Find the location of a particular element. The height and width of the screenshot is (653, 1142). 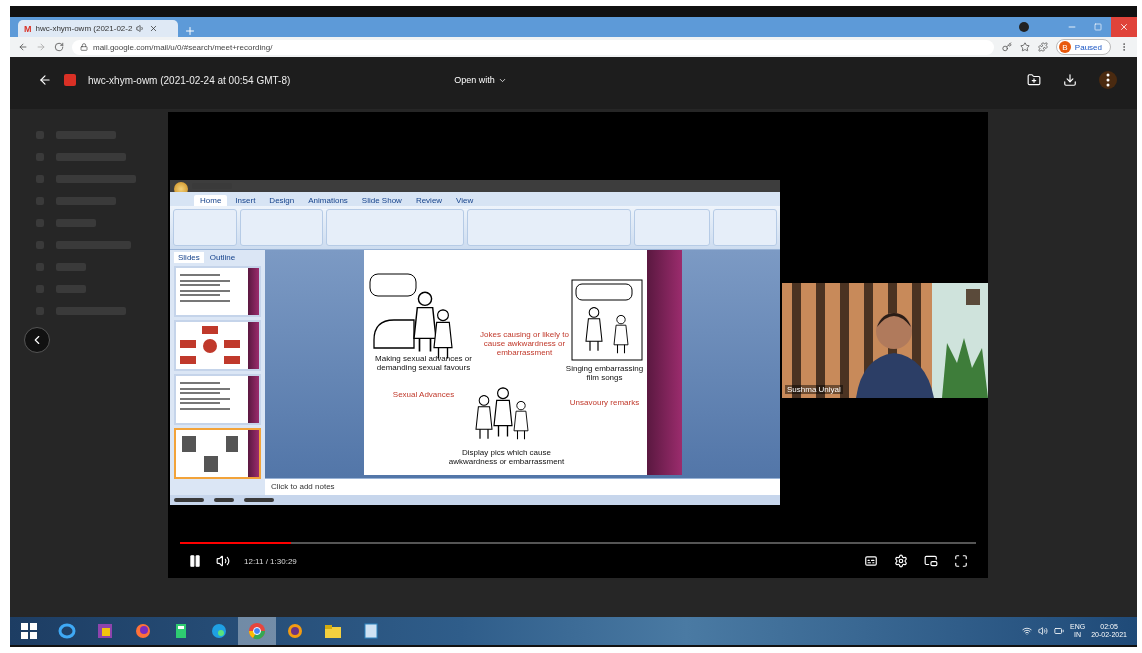

open-with-button: Open with is located at coordinates (480, 80).